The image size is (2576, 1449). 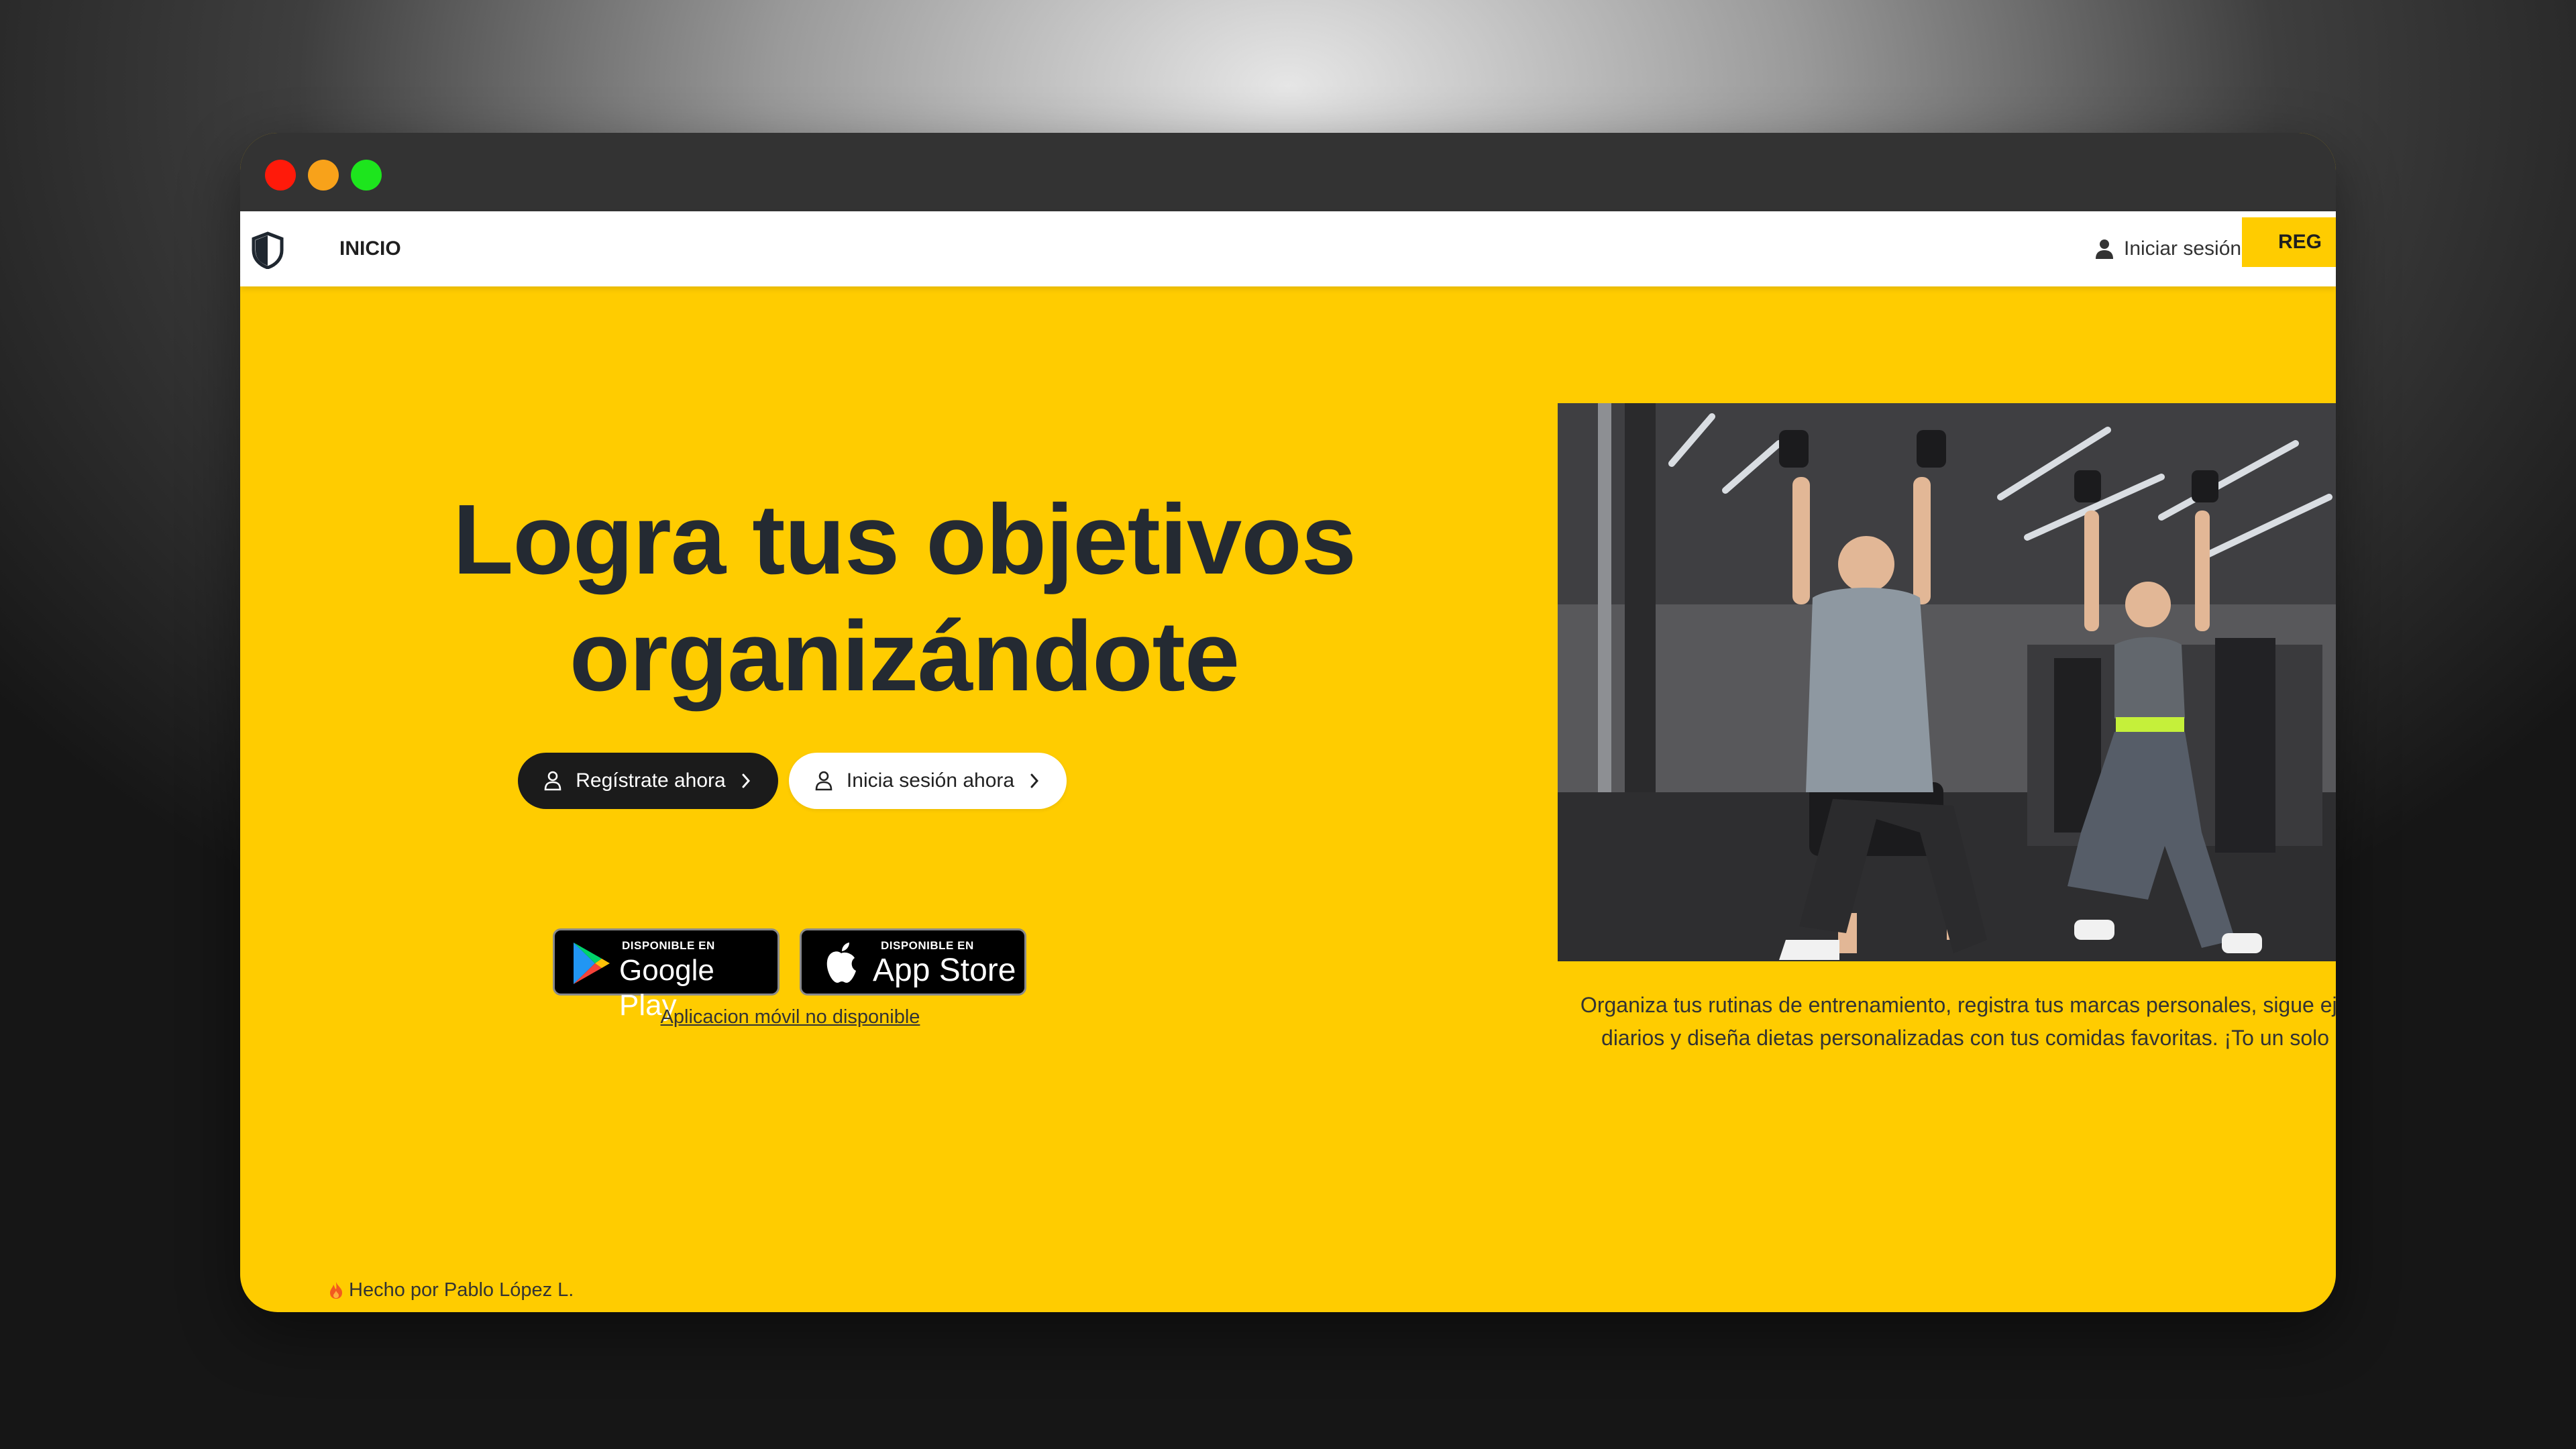 What do you see at coordinates (336, 1290) in the screenshot?
I see `flame-icon` at bounding box center [336, 1290].